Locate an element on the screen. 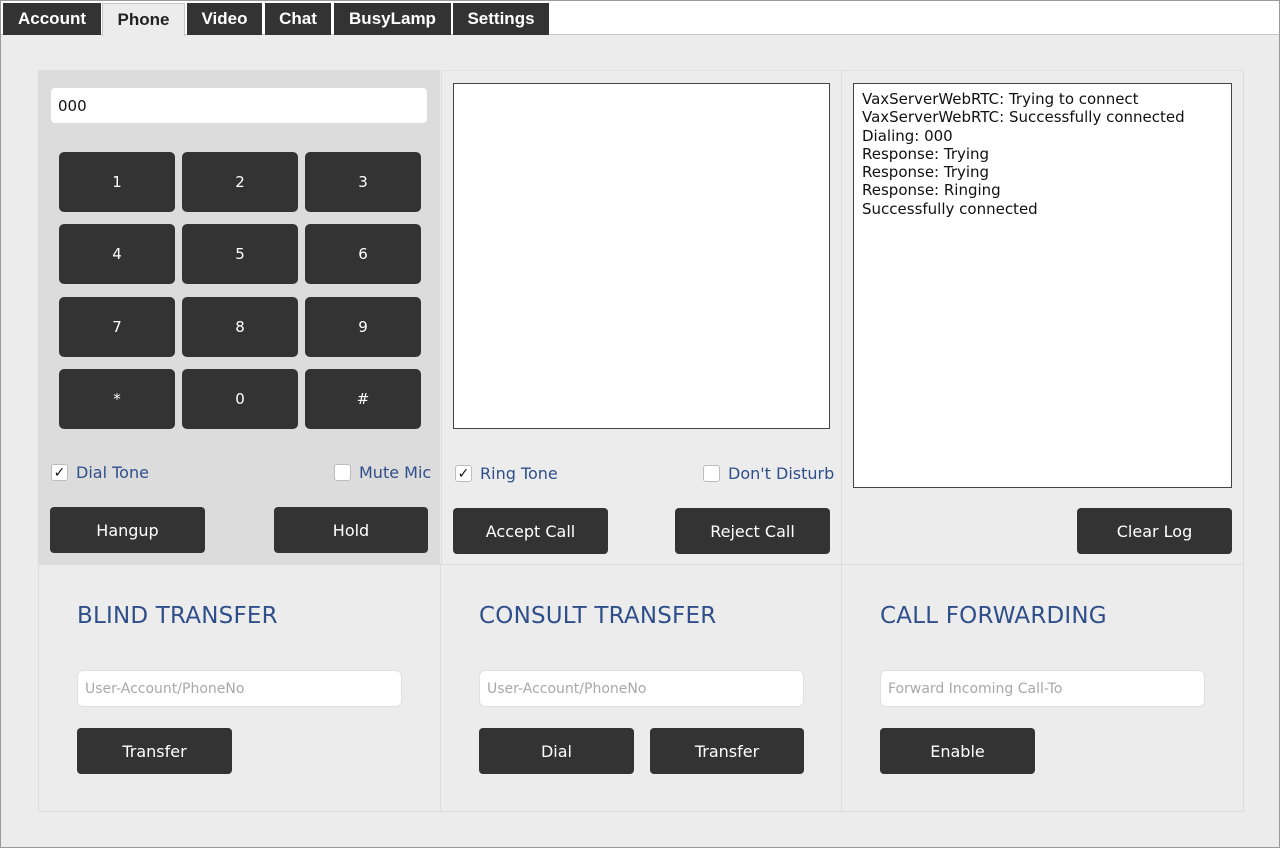 The image size is (1280, 848). hangup-button: Hangup is located at coordinates (127, 530).